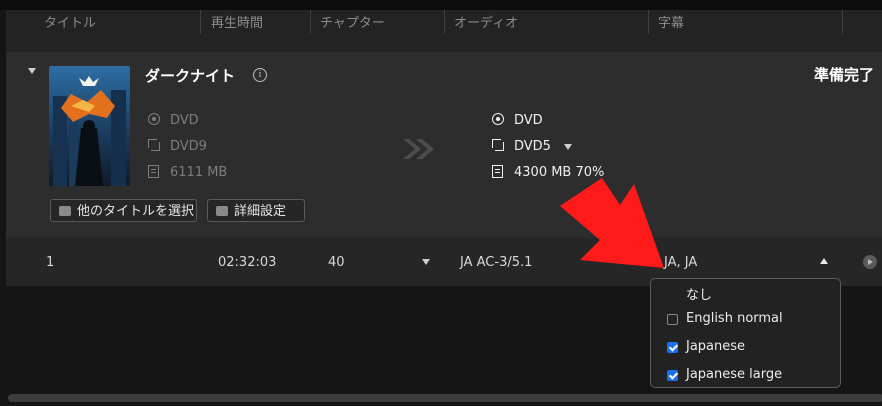  What do you see at coordinates (70, 21) in the screenshot?
I see `column-title: タイトル` at bounding box center [70, 21].